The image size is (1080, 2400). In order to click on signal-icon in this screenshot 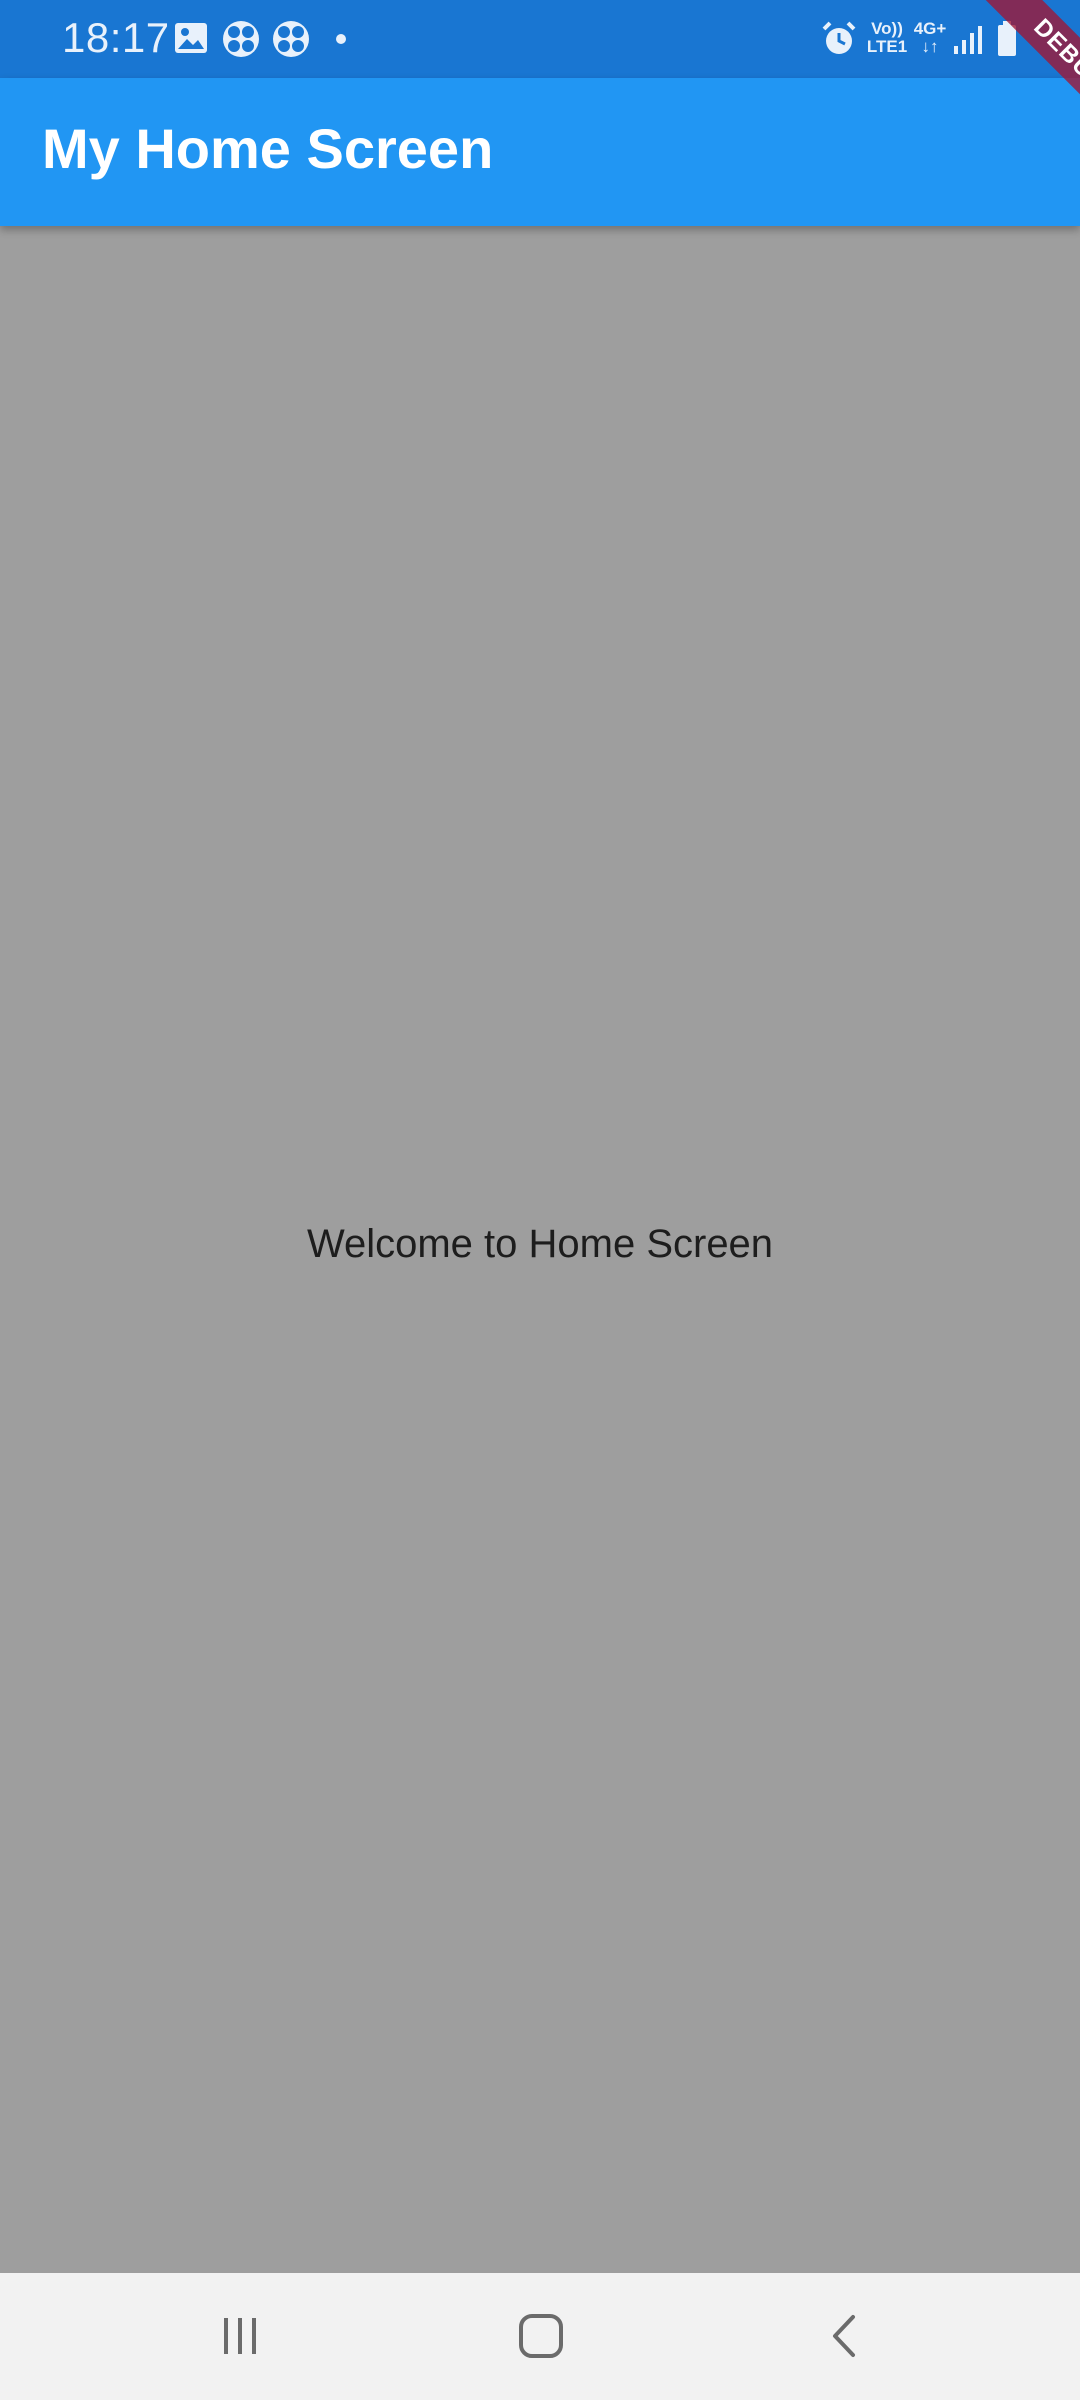, I will do `click(969, 41)`.